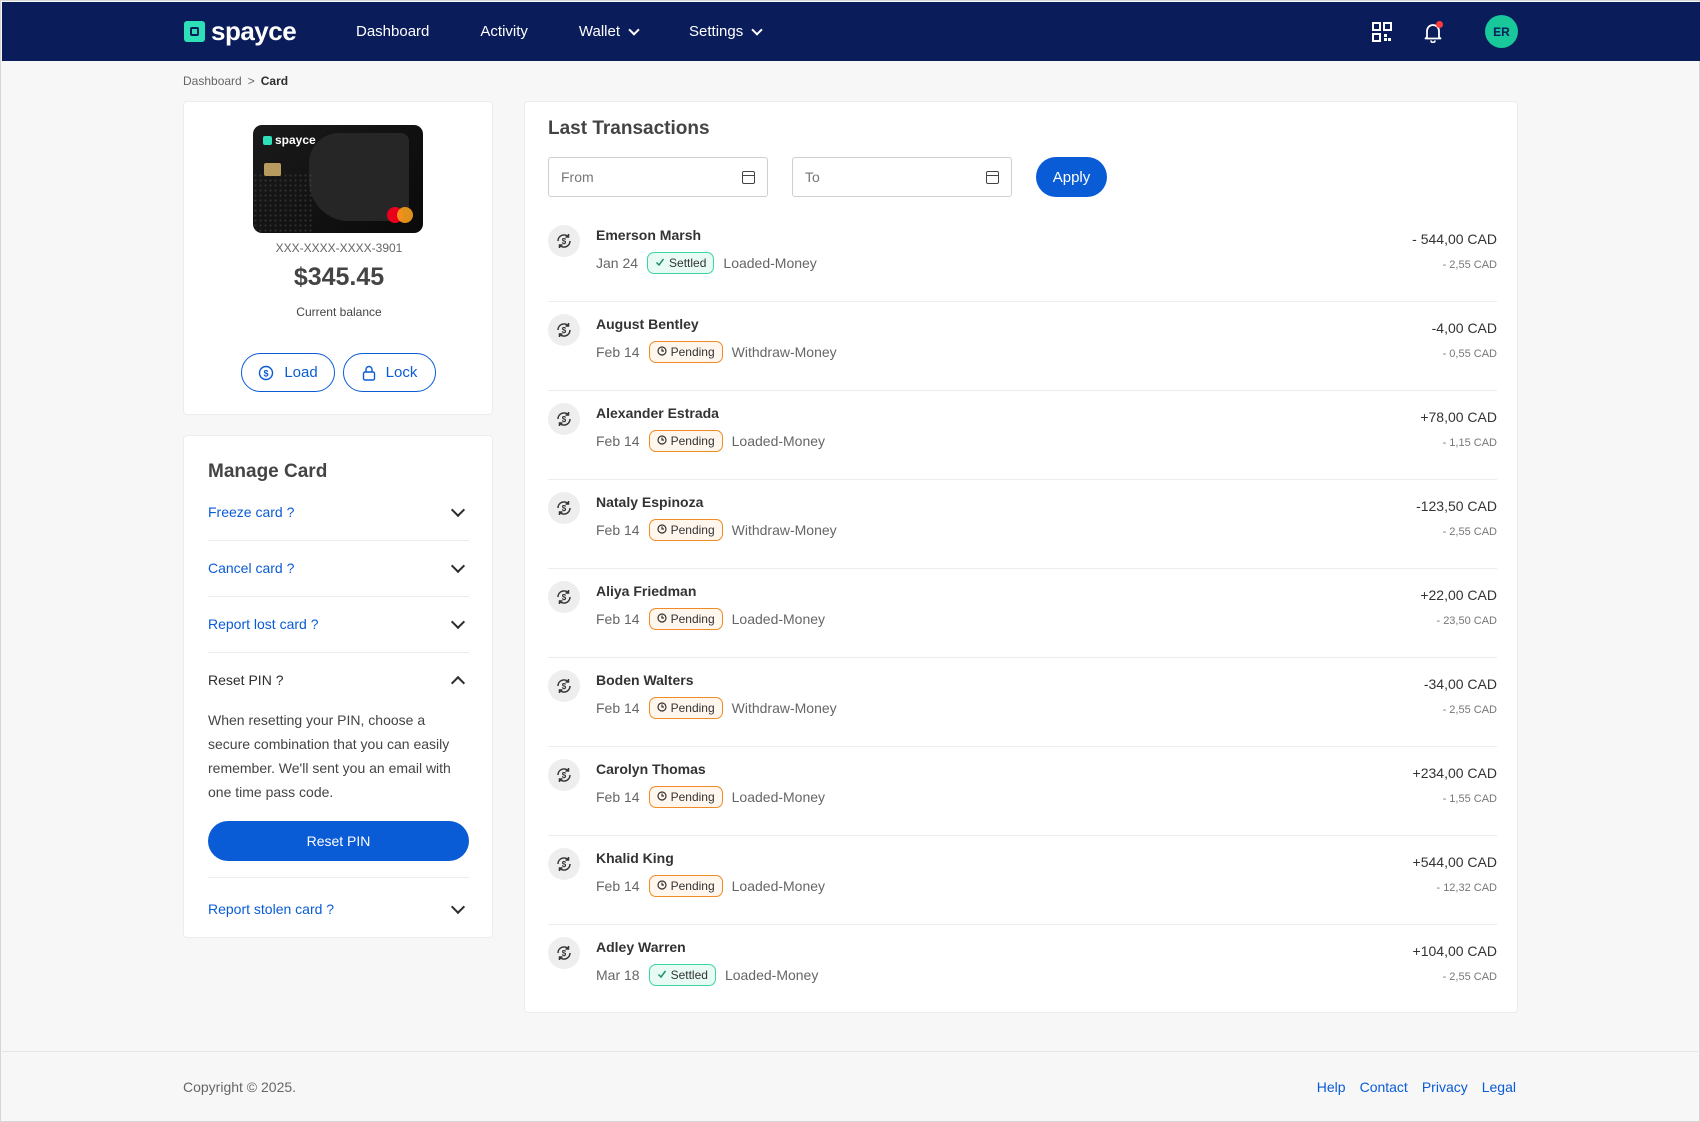 This screenshot has height=1122, width=1700. What do you see at coordinates (812, 177) in the screenshot?
I see `to-placeholder: To` at bounding box center [812, 177].